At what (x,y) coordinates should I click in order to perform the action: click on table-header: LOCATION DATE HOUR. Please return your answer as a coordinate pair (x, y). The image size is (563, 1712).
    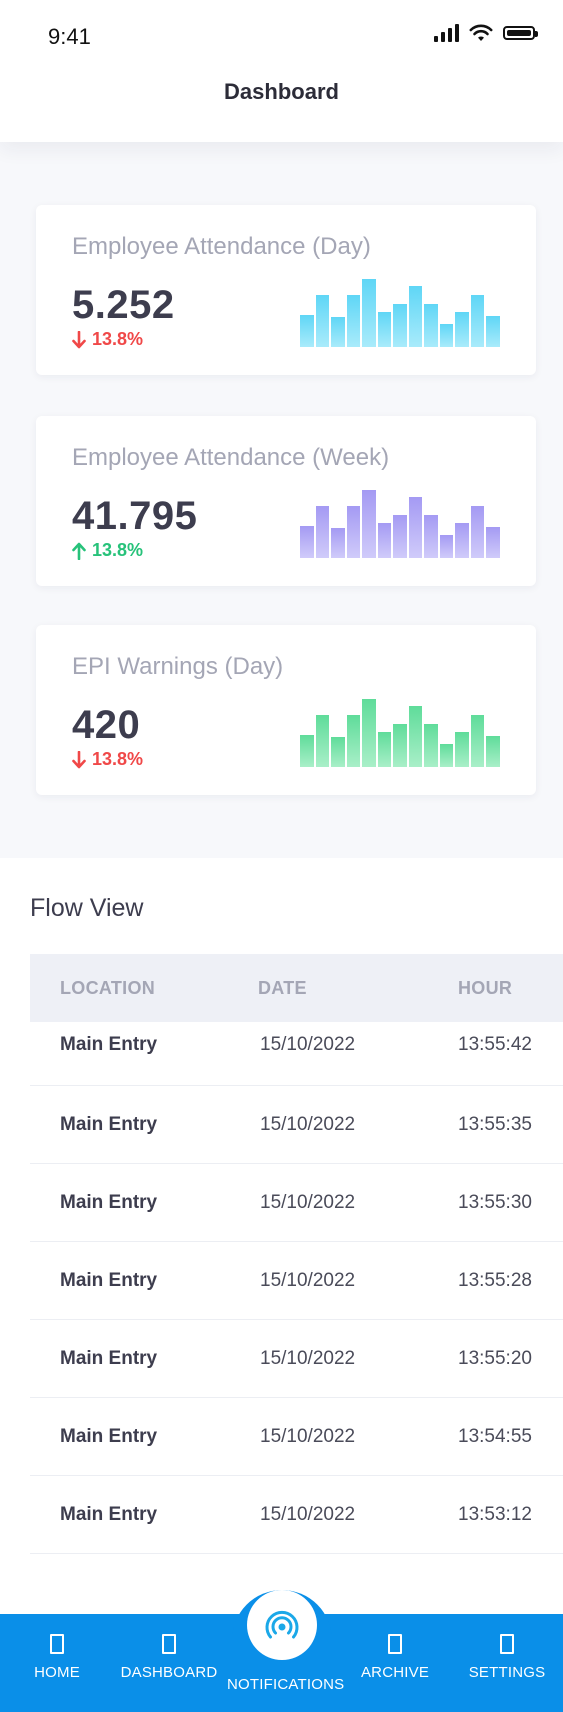
    Looking at the image, I should click on (296, 988).